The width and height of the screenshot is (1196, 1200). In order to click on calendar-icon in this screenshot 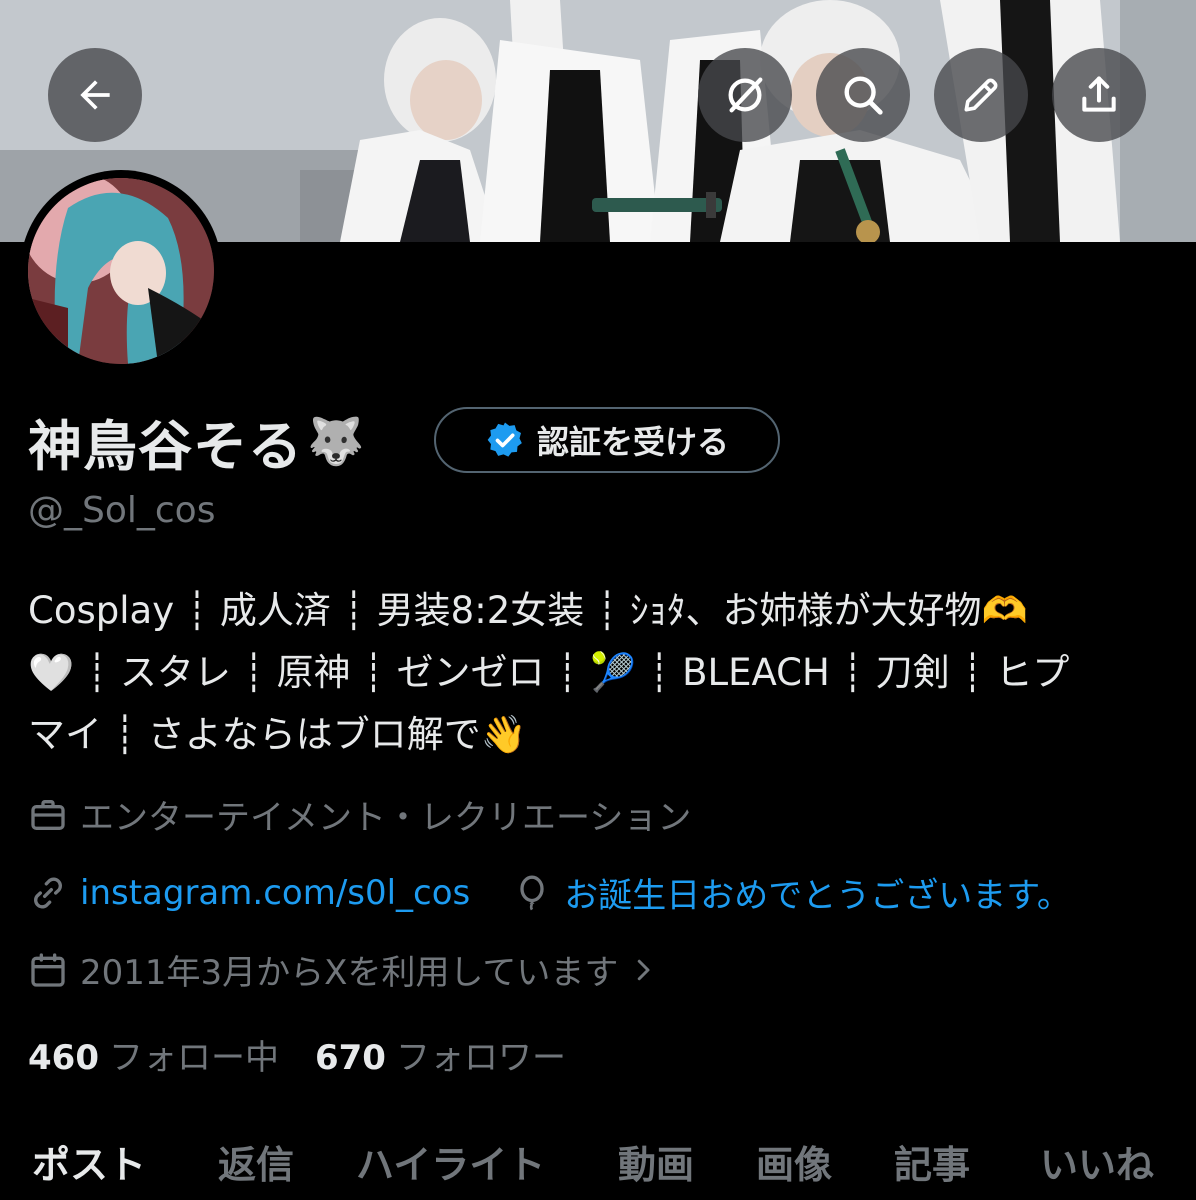, I will do `click(48, 969)`.